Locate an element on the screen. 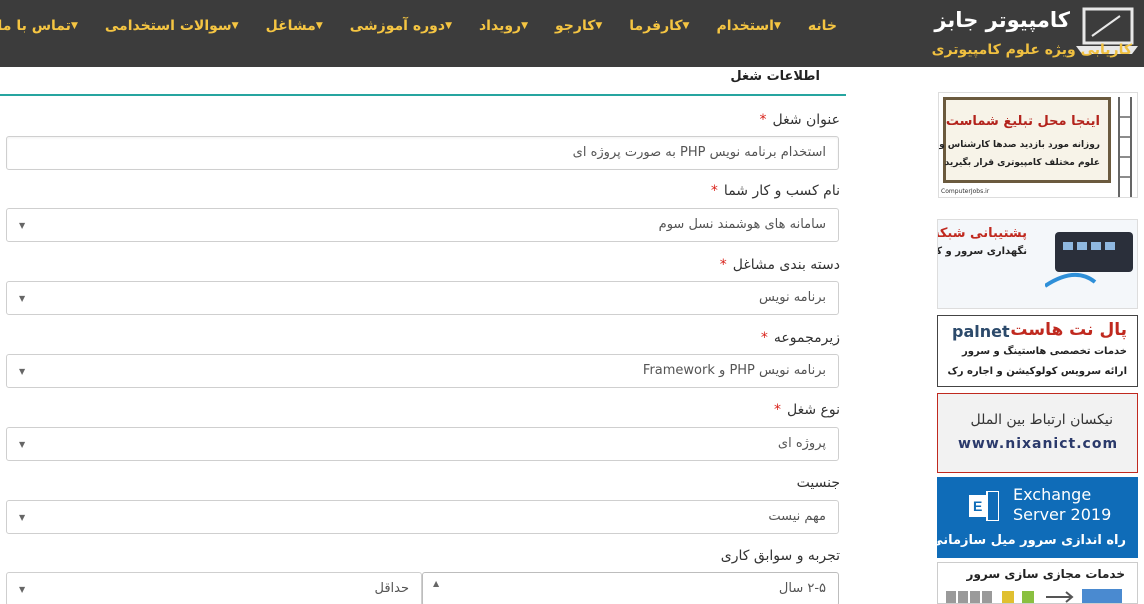  nav-label: کارفرما is located at coordinates (656, 26).